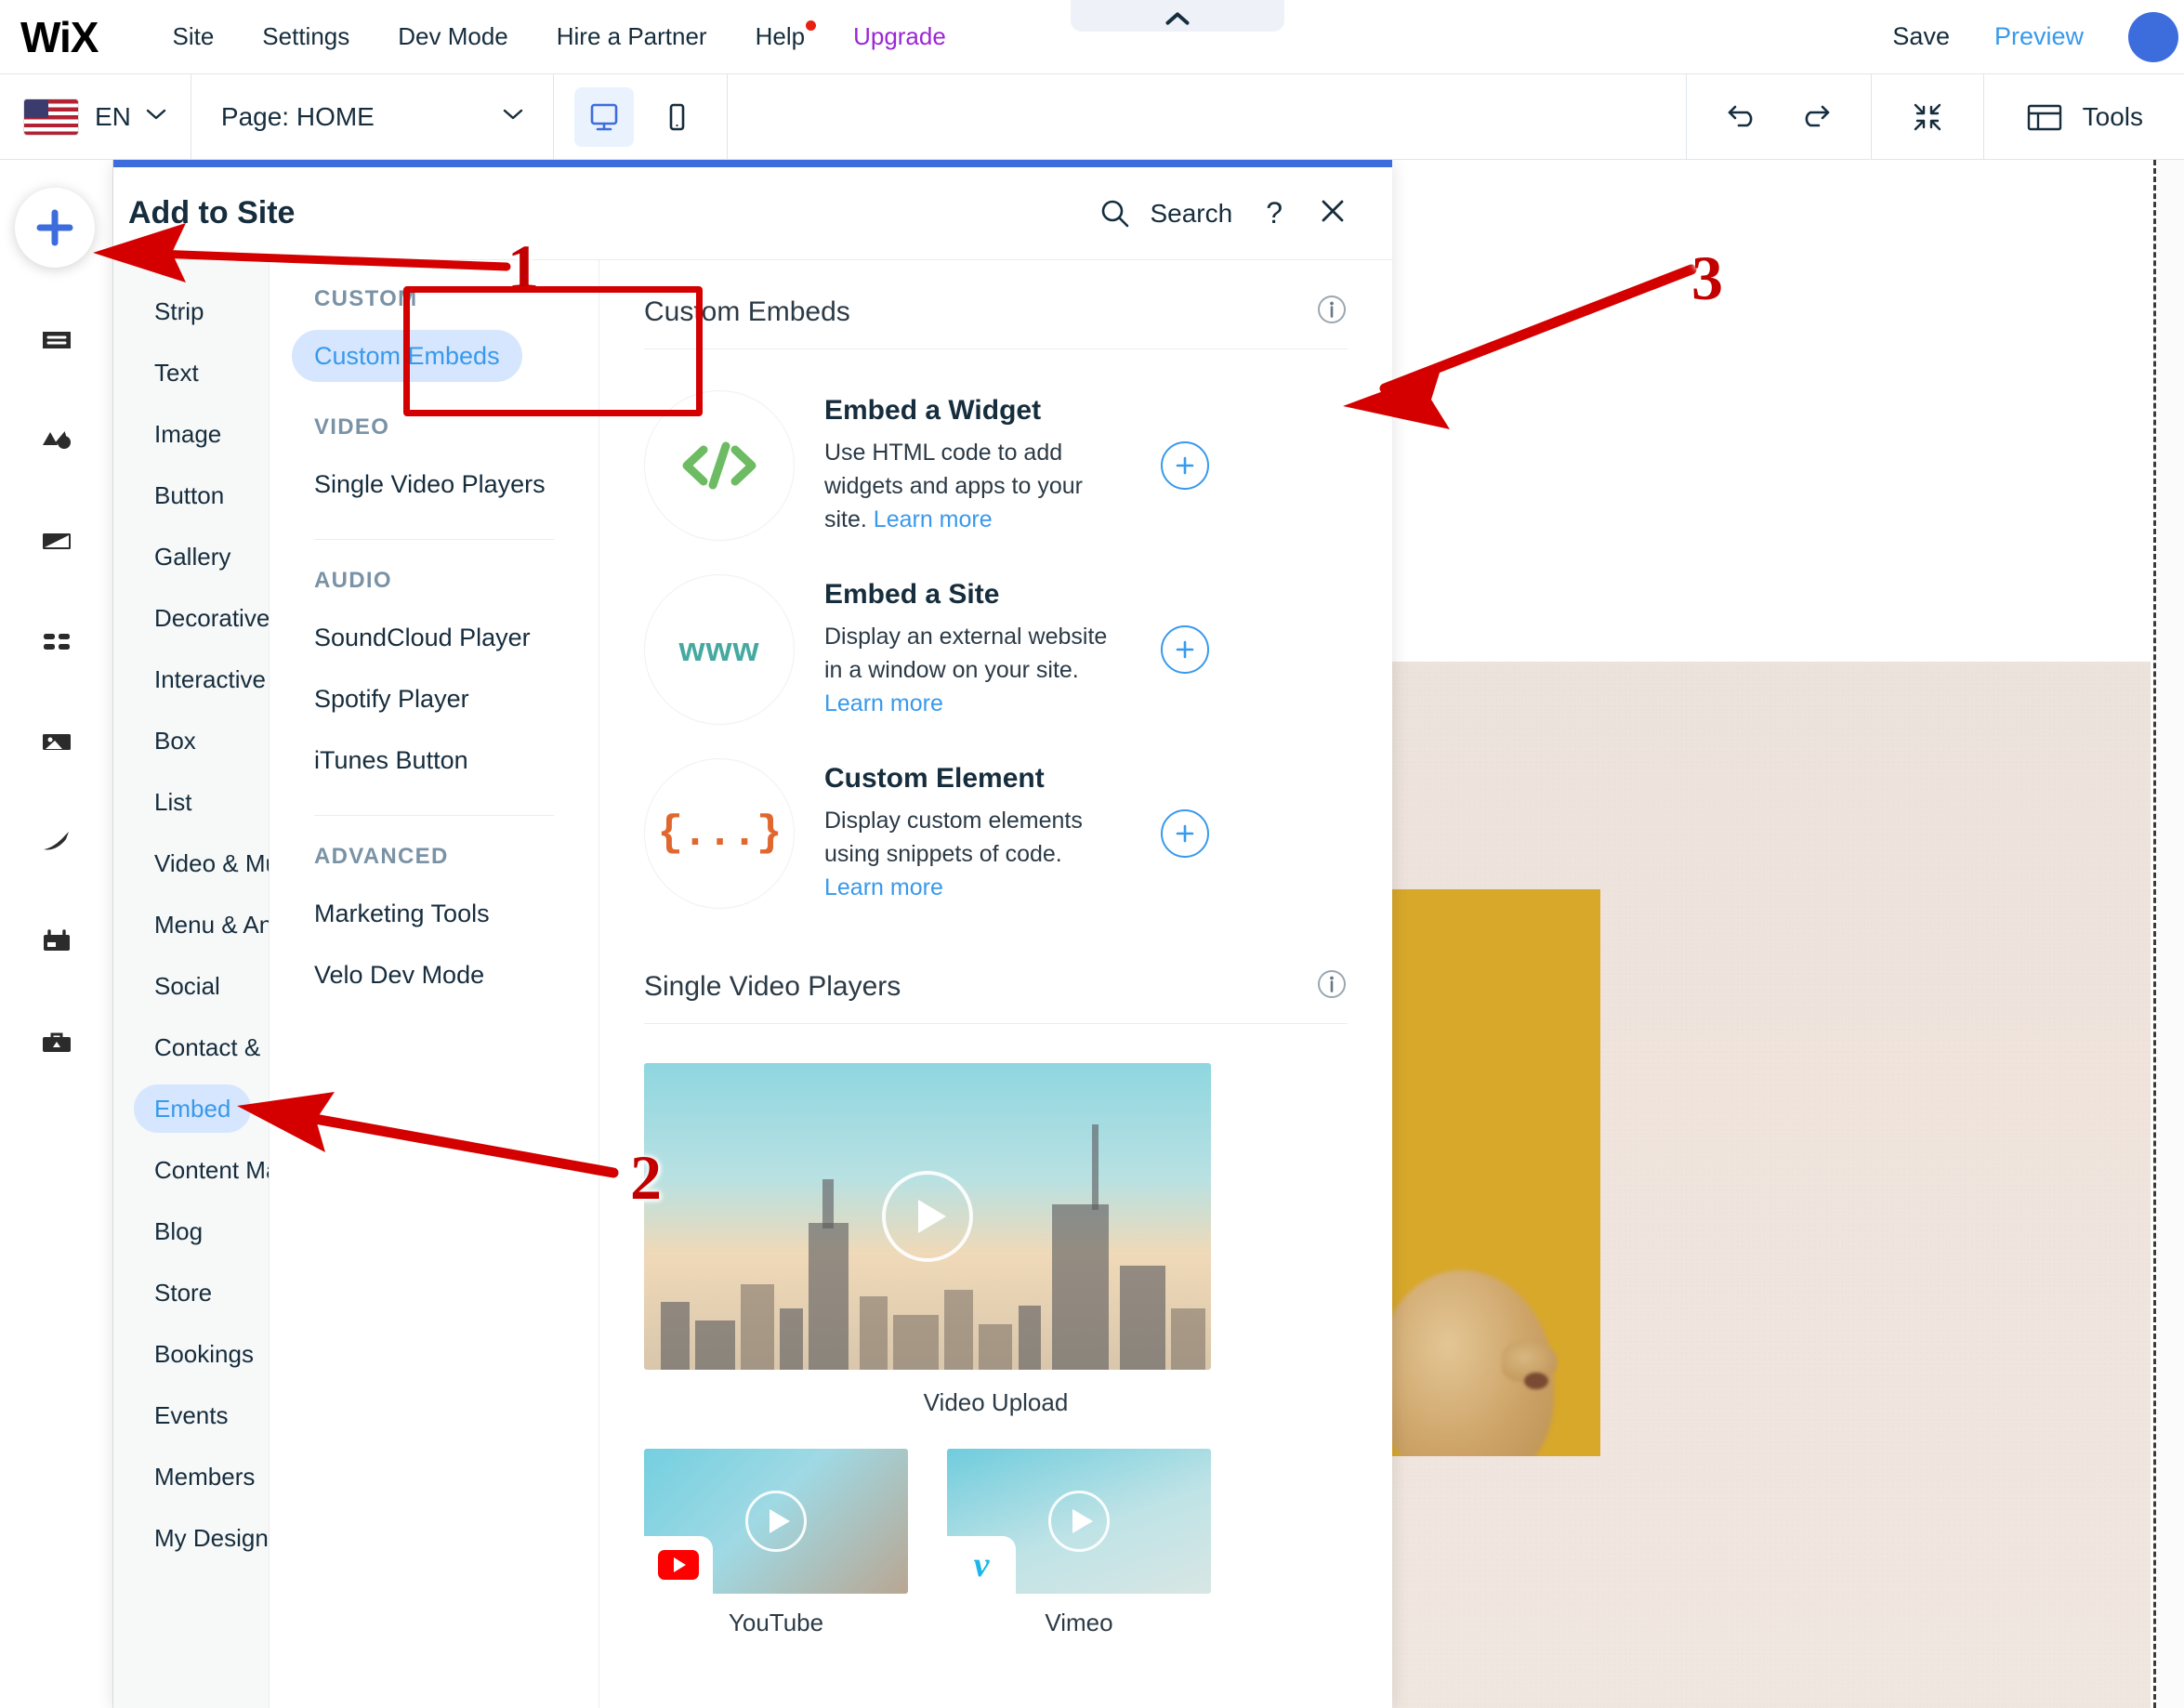 Image resolution: width=2184 pixels, height=1708 pixels. Describe the element at coordinates (191, 1354) in the screenshot. I see `category-bookings: Bookings` at that location.